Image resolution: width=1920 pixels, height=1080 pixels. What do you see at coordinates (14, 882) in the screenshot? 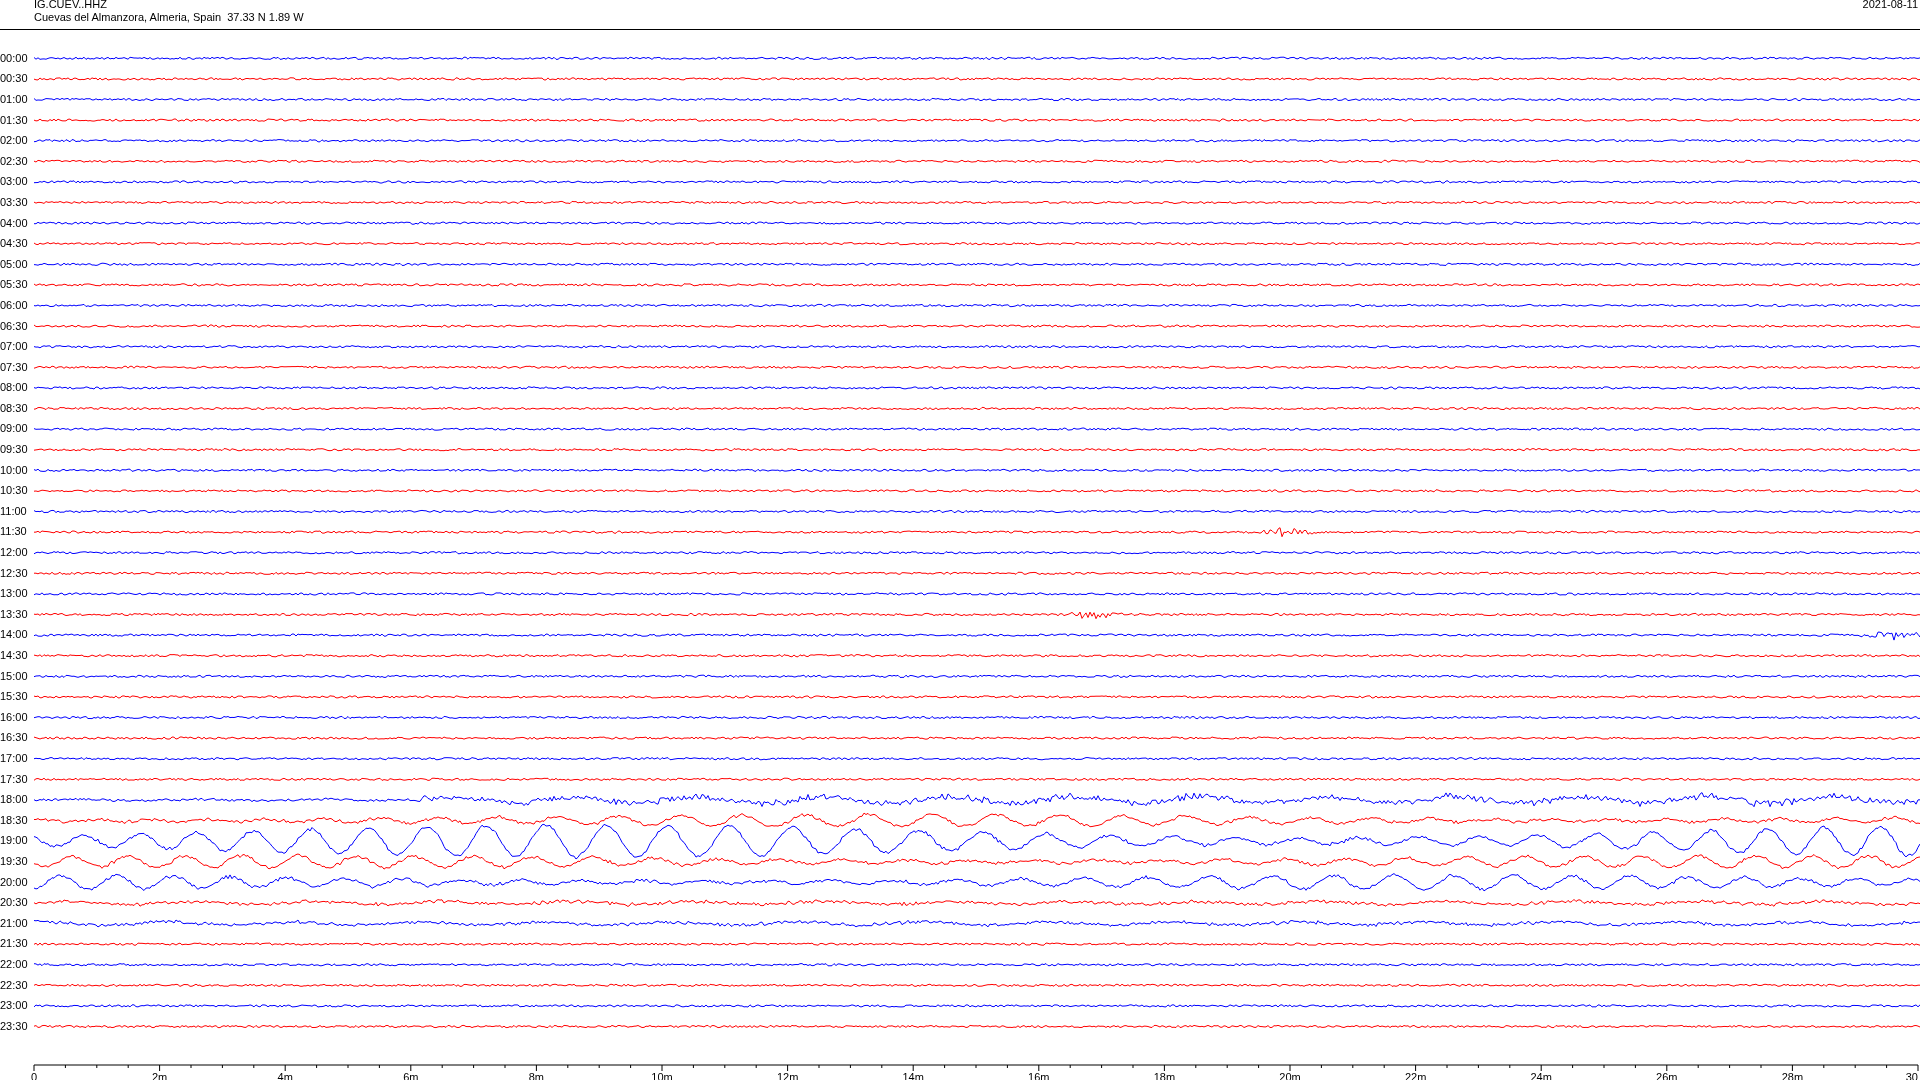
I see `row-time-label: 20:00` at bounding box center [14, 882].